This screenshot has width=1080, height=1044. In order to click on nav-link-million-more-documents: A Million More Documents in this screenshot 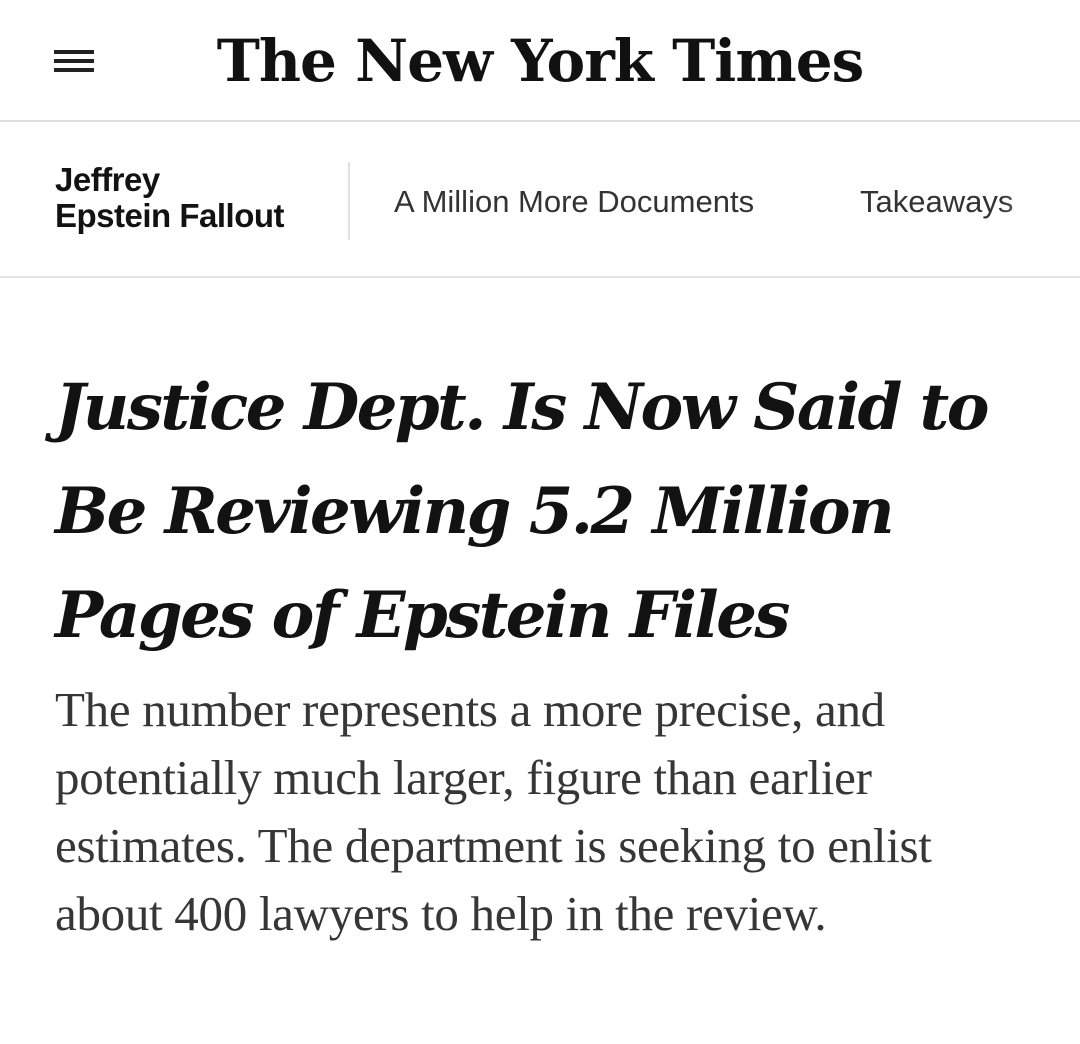, I will do `click(574, 202)`.